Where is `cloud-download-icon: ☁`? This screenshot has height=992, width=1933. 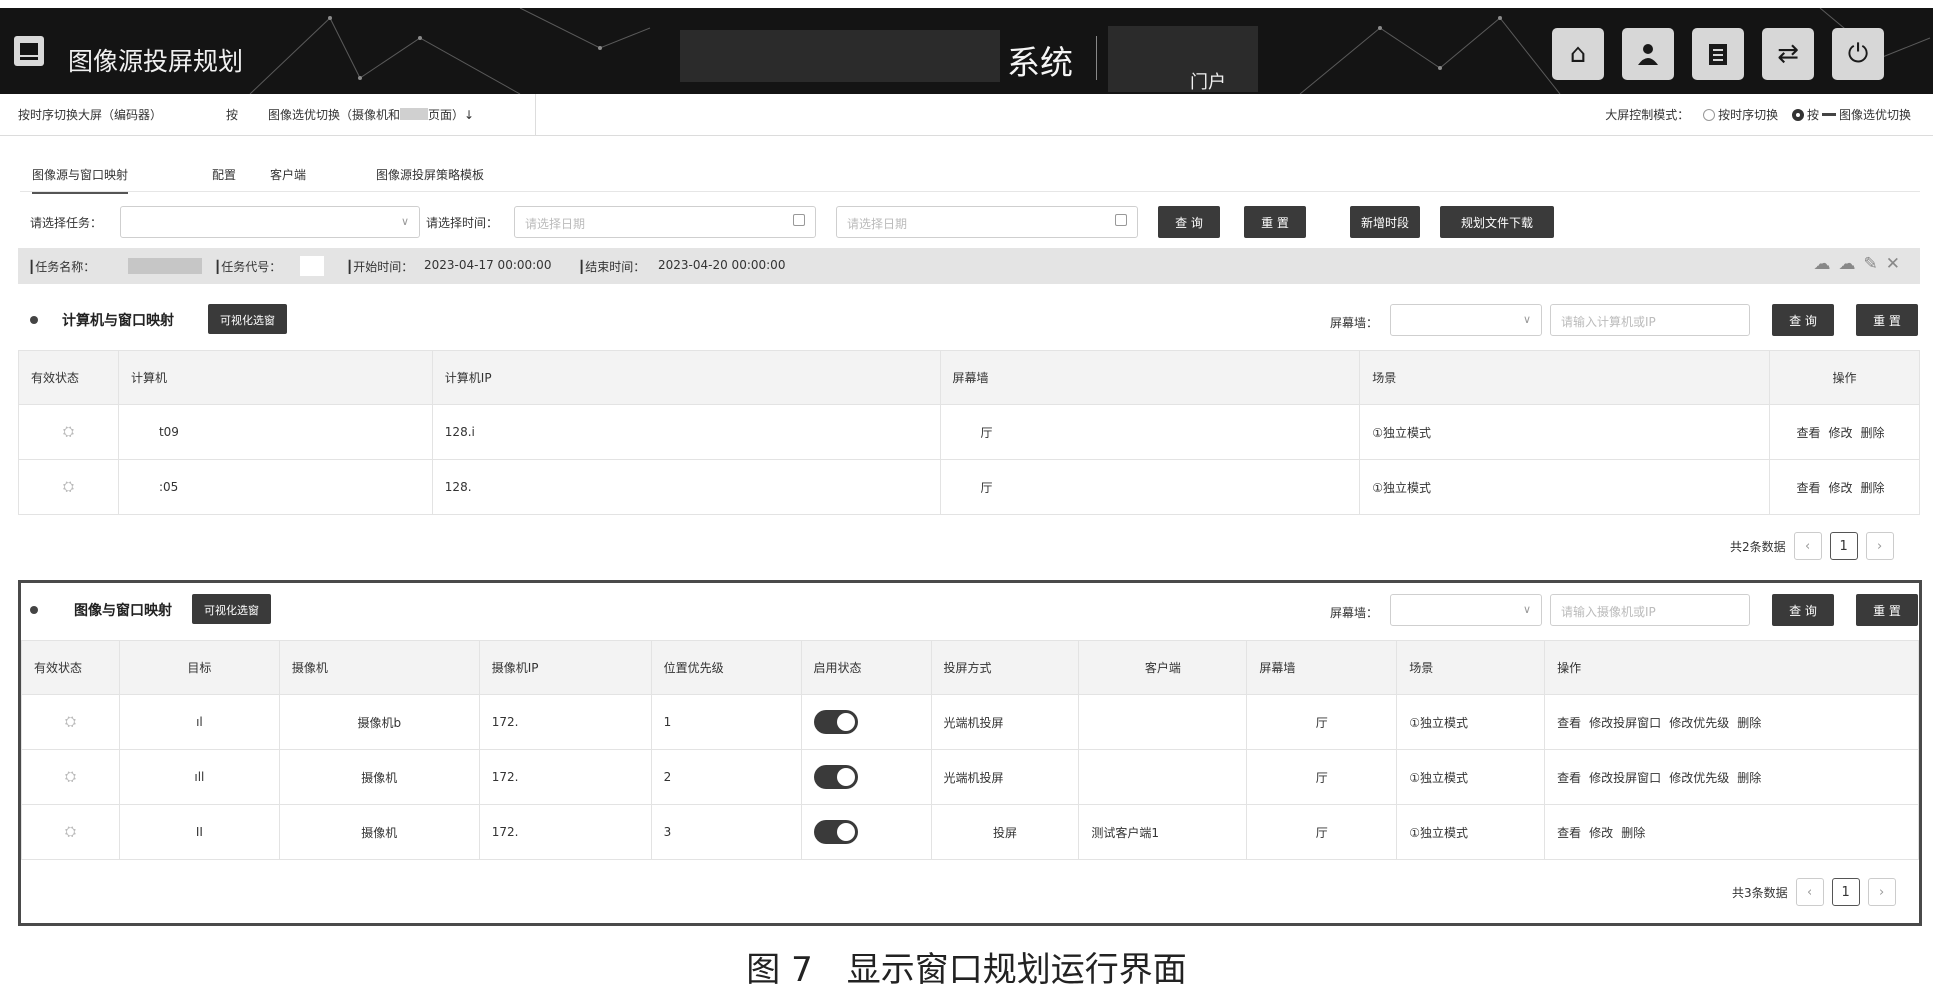
cloud-download-icon: ☁ is located at coordinates (1826, 264).